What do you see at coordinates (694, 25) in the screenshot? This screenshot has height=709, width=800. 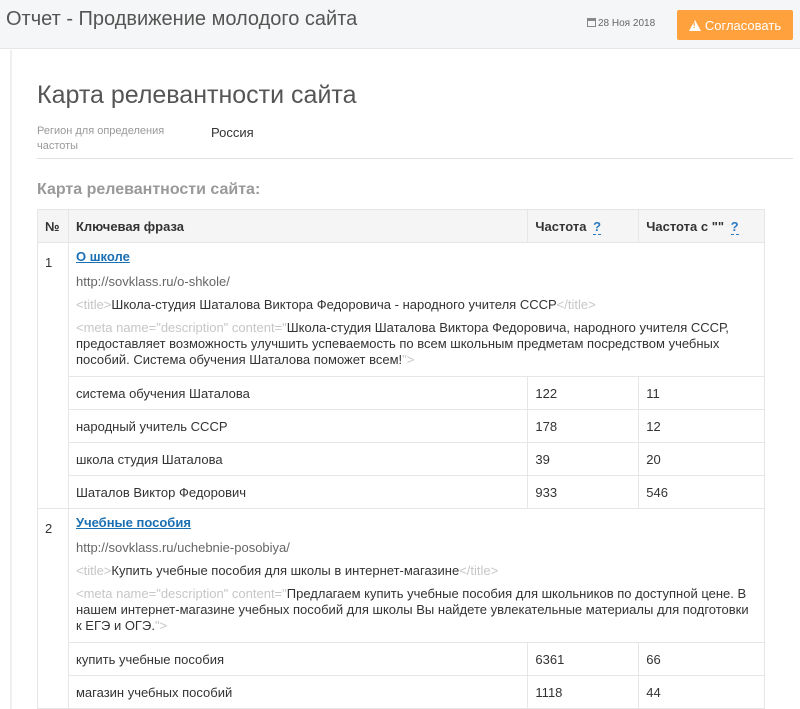 I see `warning-icon` at bounding box center [694, 25].